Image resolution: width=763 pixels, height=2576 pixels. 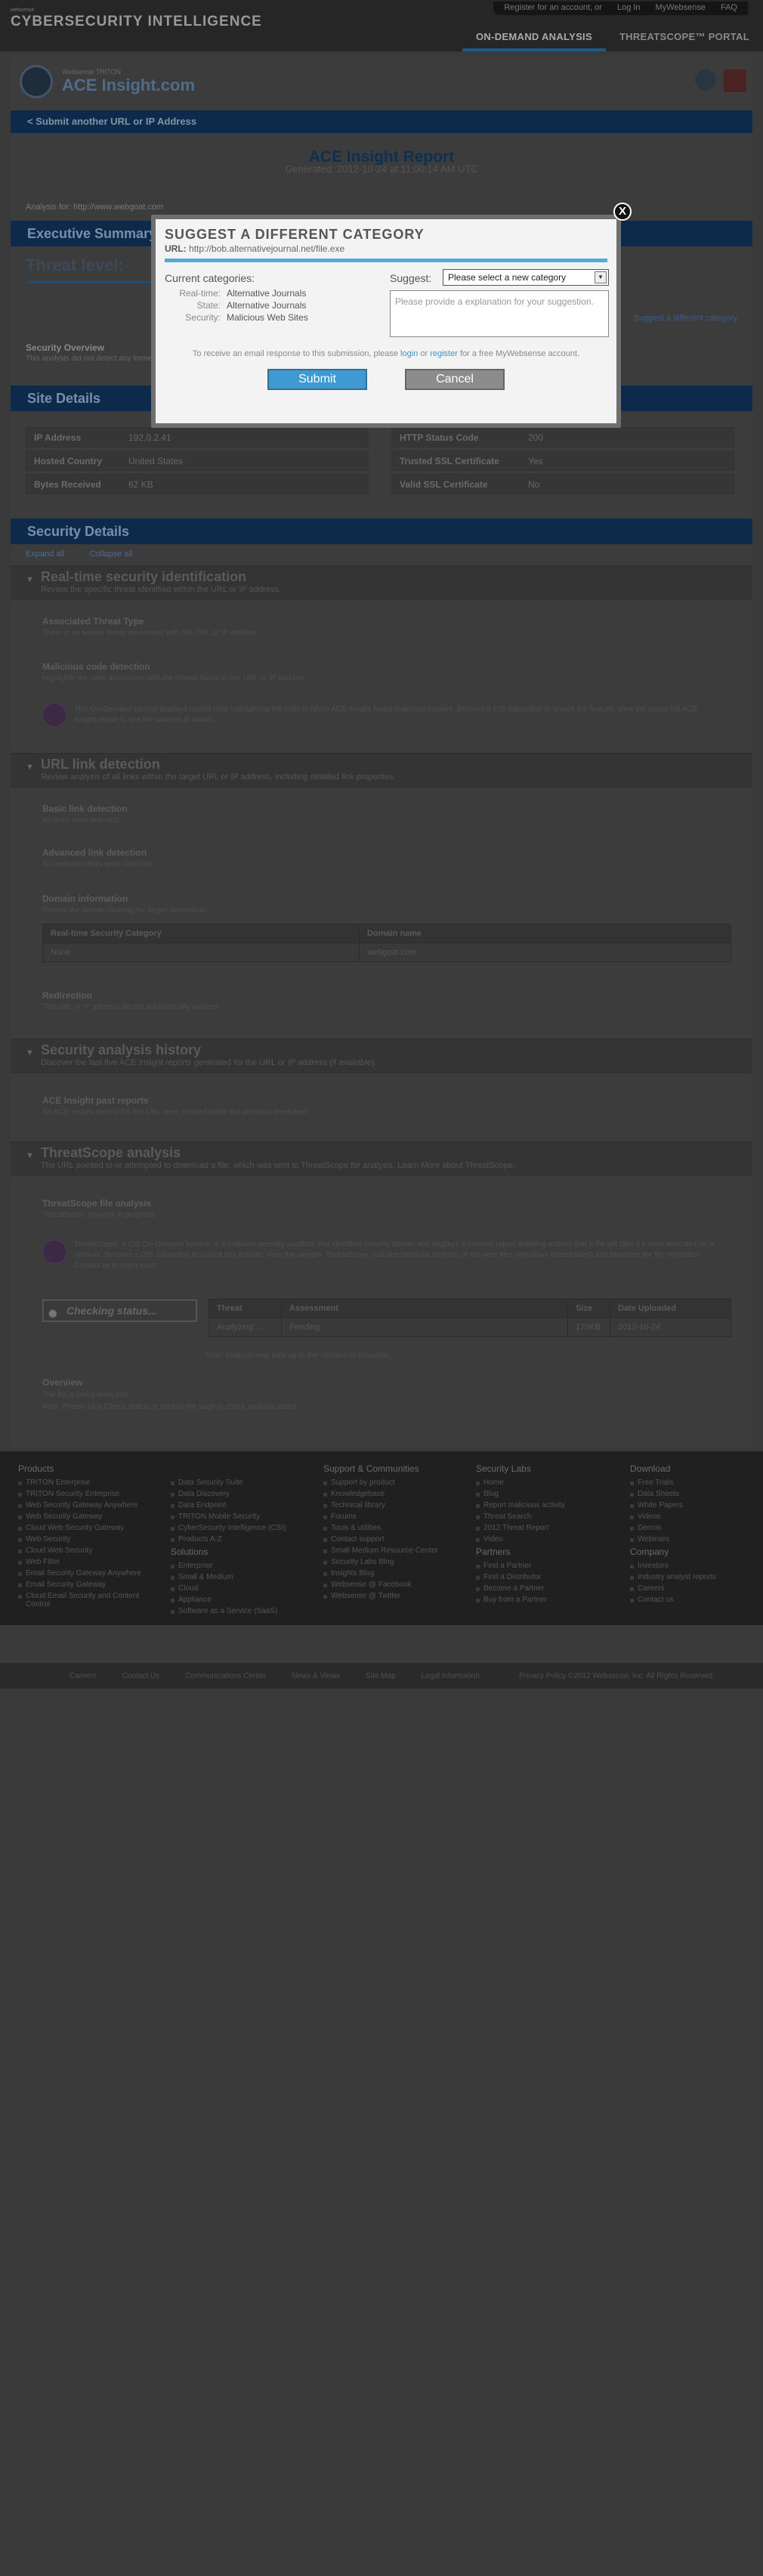 I want to click on footer-link: Find a Partner, so click(x=544, y=1566).